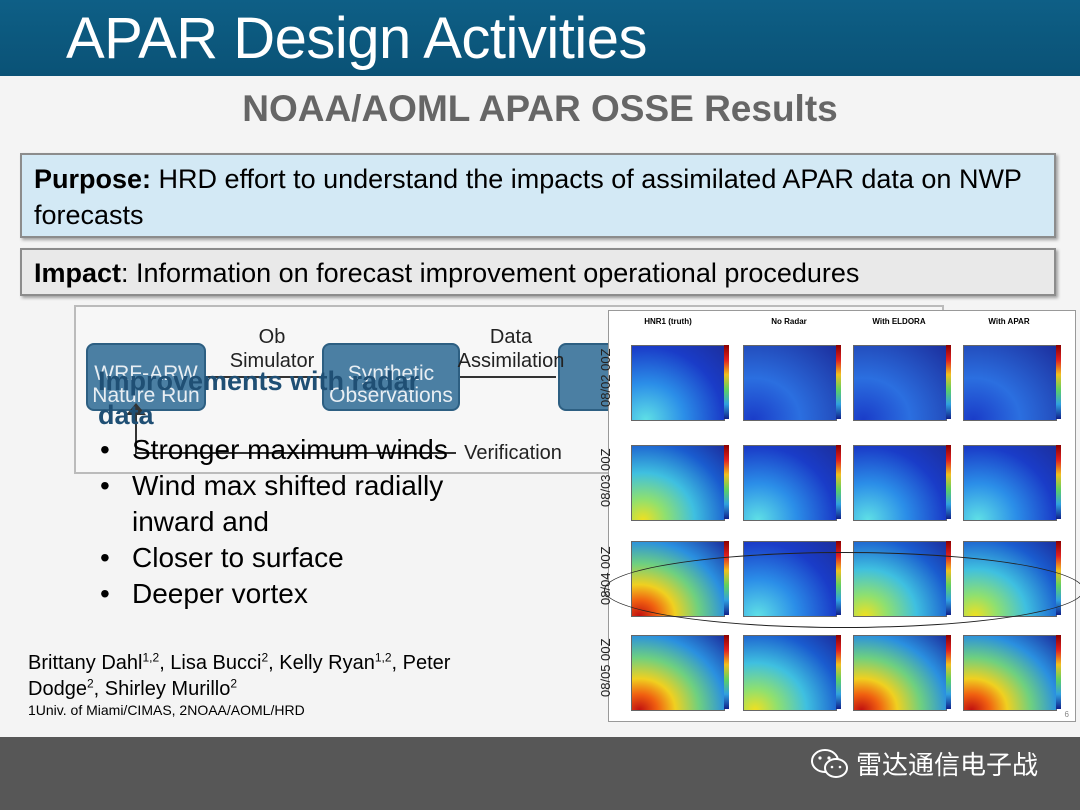 The image size is (1080, 810). Describe the element at coordinates (1066, 714) in the screenshot. I see `page-number: 6` at that location.